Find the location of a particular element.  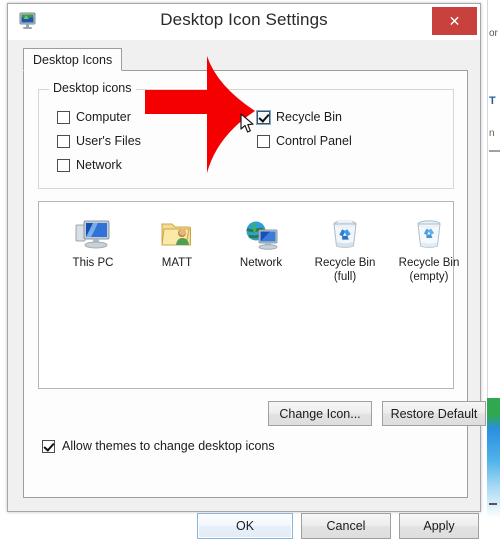

checkbox-users-files: User's Files is located at coordinates (99, 141).